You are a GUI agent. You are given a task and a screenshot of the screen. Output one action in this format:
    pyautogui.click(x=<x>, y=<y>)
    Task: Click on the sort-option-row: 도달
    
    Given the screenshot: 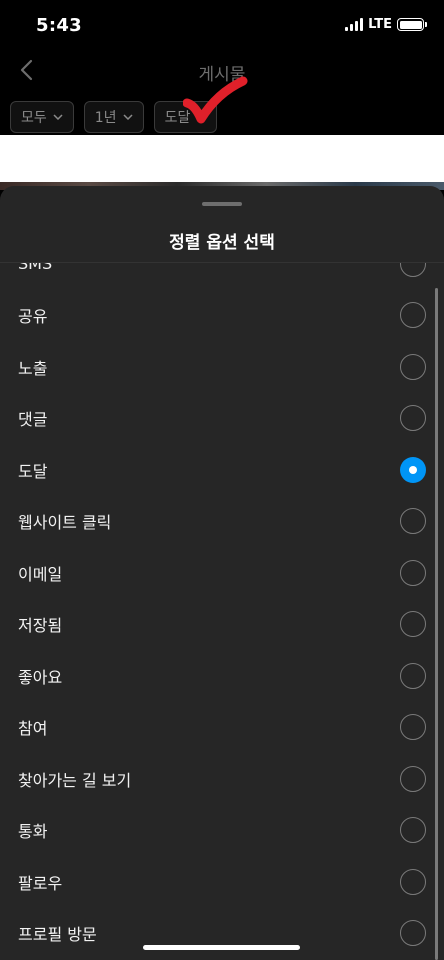 What is the action you would take?
    pyautogui.click(x=222, y=470)
    